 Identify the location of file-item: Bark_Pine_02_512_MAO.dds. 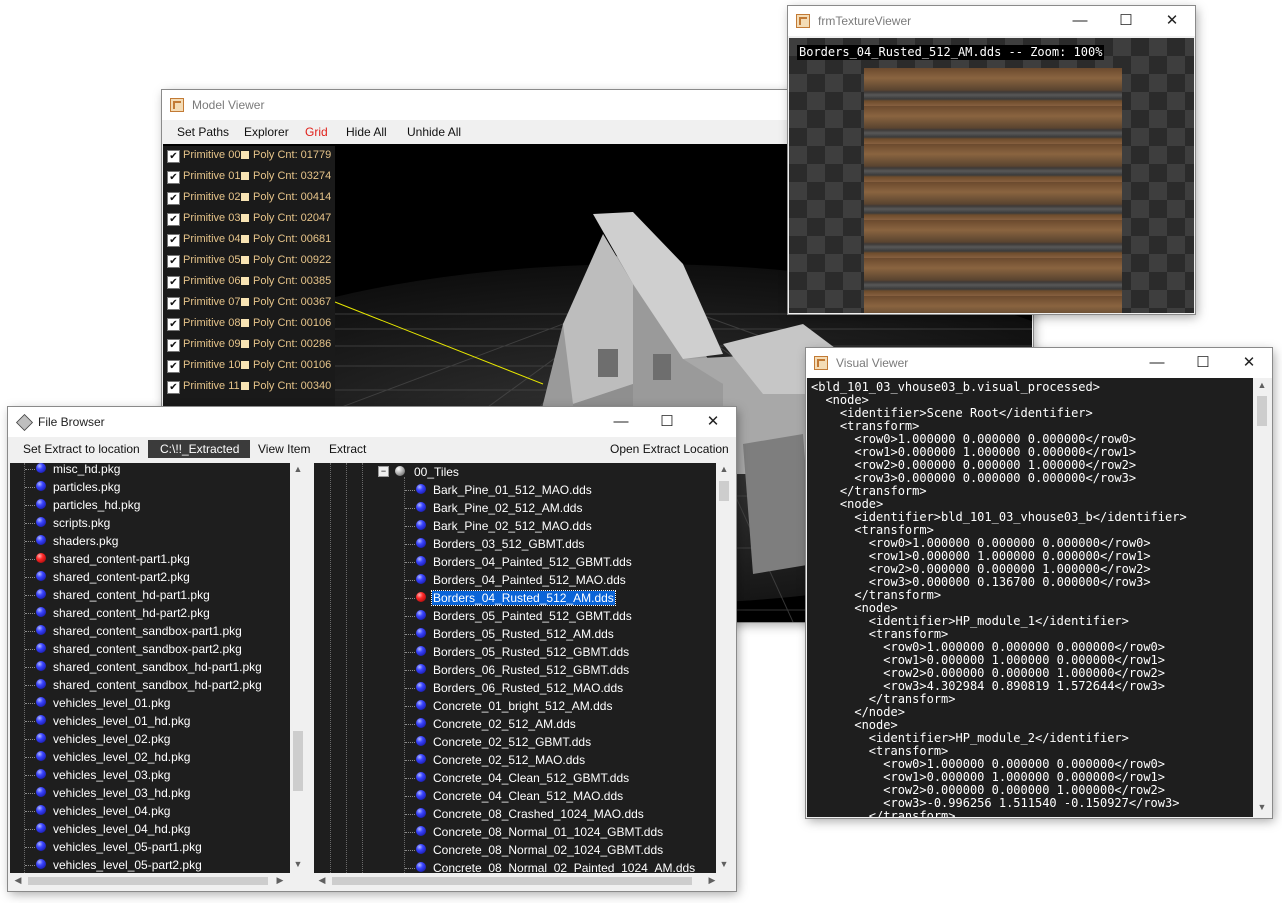
(515, 526).